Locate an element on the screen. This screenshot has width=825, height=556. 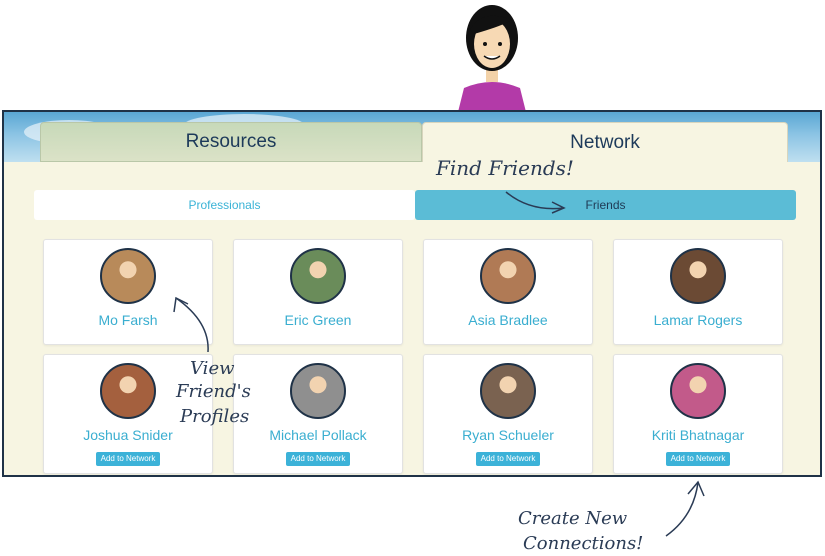
friend-card: Ryan Schueler Add to Network is located at coordinates (508, 414).